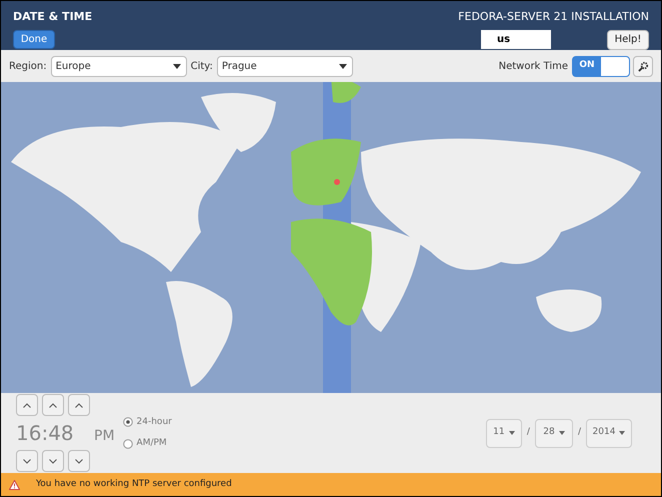 This screenshot has height=497, width=662. I want to click on settings-button, so click(643, 66).